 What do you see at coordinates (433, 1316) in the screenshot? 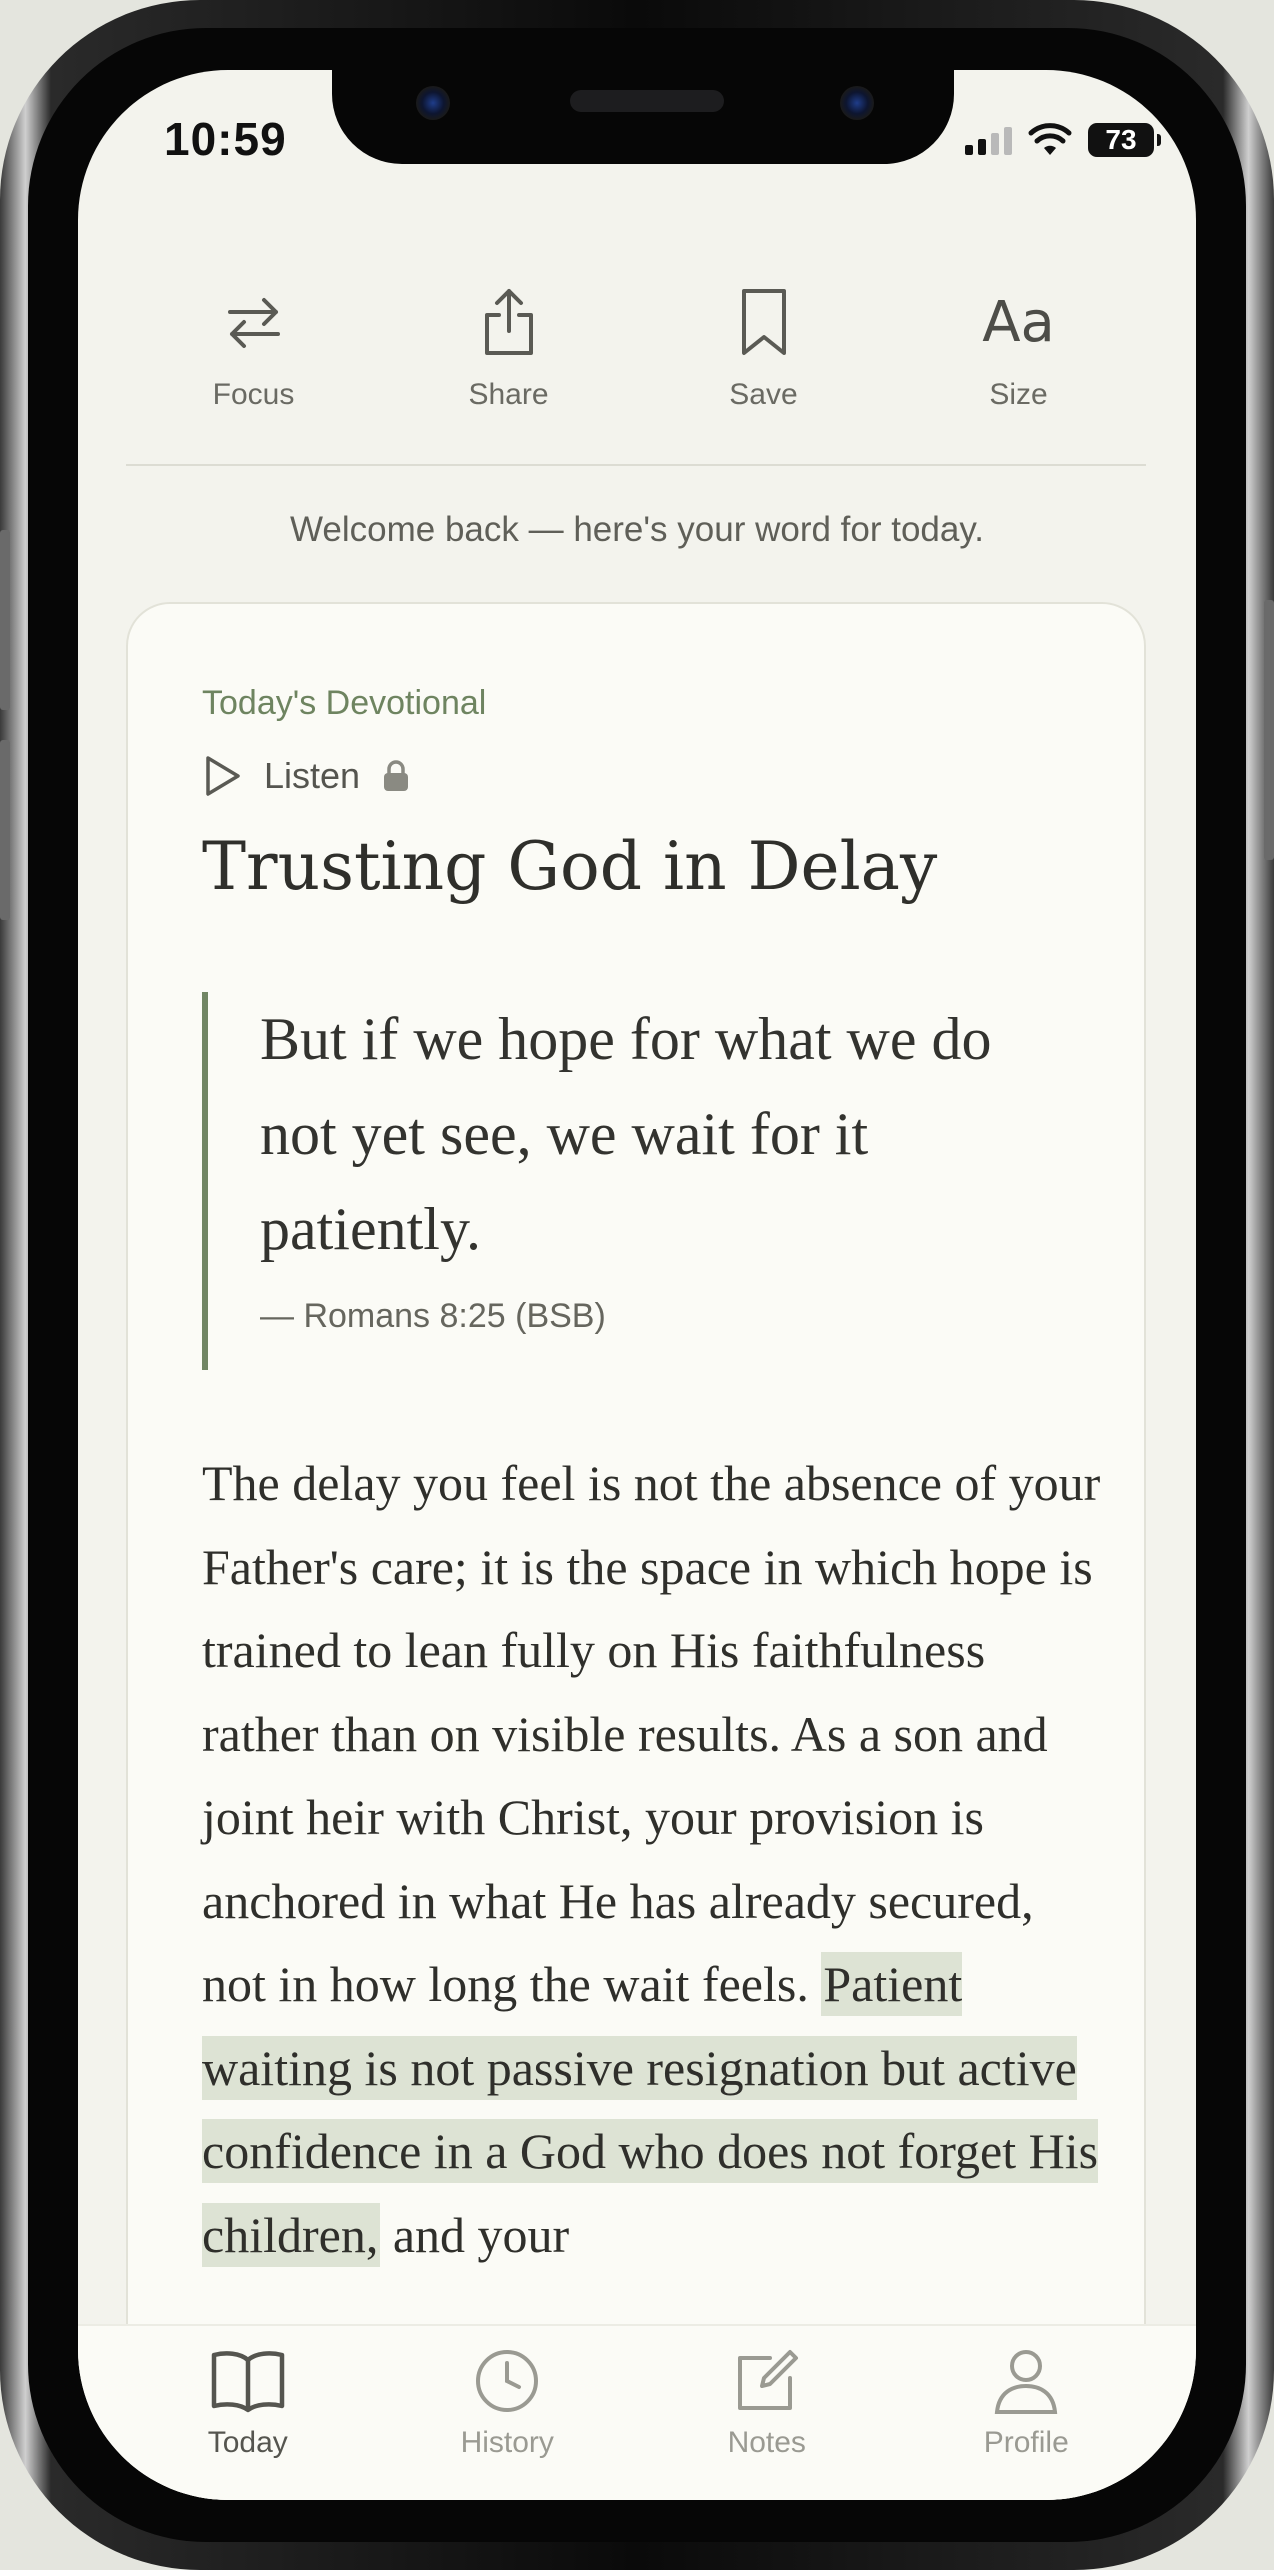
I see `scripture-reference: — Romans 8:25 (BSB)` at bounding box center [433, 1316].